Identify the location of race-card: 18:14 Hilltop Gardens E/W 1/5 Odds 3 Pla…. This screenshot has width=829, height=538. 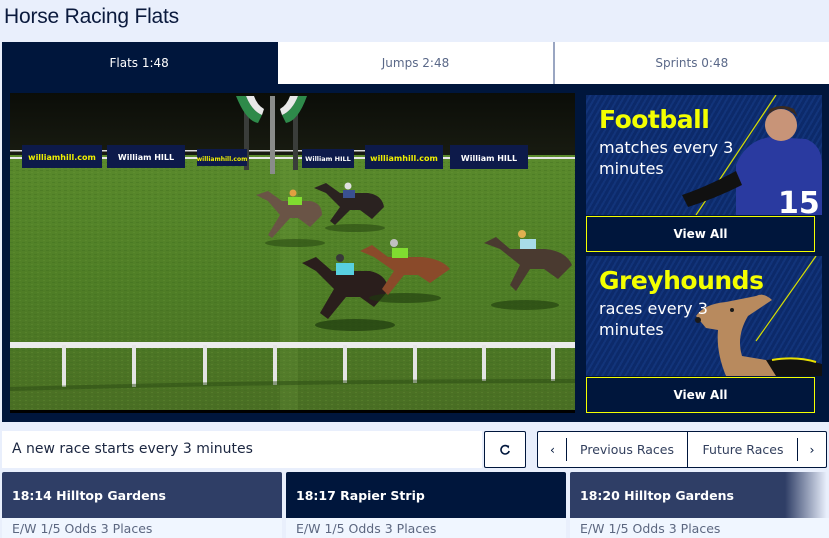
(142, 505).